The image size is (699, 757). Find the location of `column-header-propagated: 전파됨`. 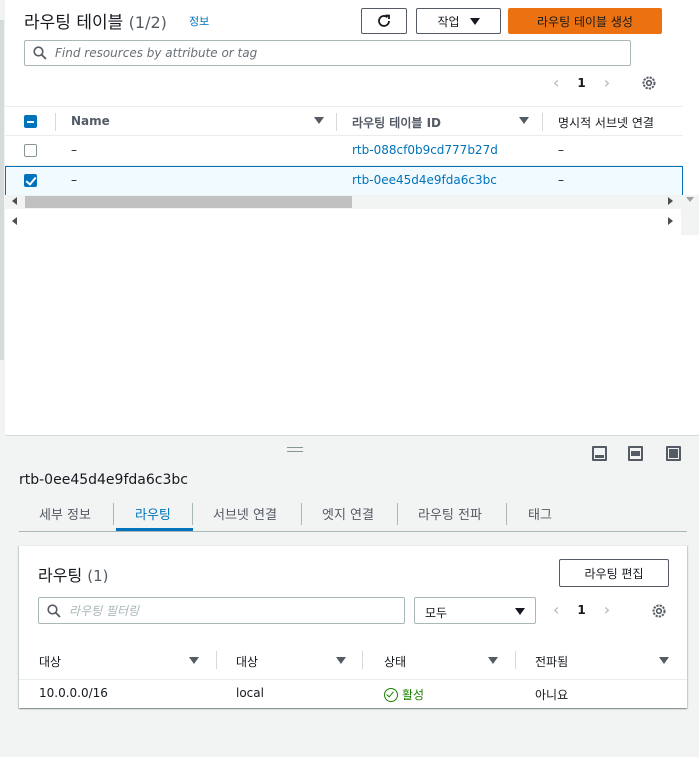

column-header-propagated: 전파됨 is located at coordinates (551, 661).